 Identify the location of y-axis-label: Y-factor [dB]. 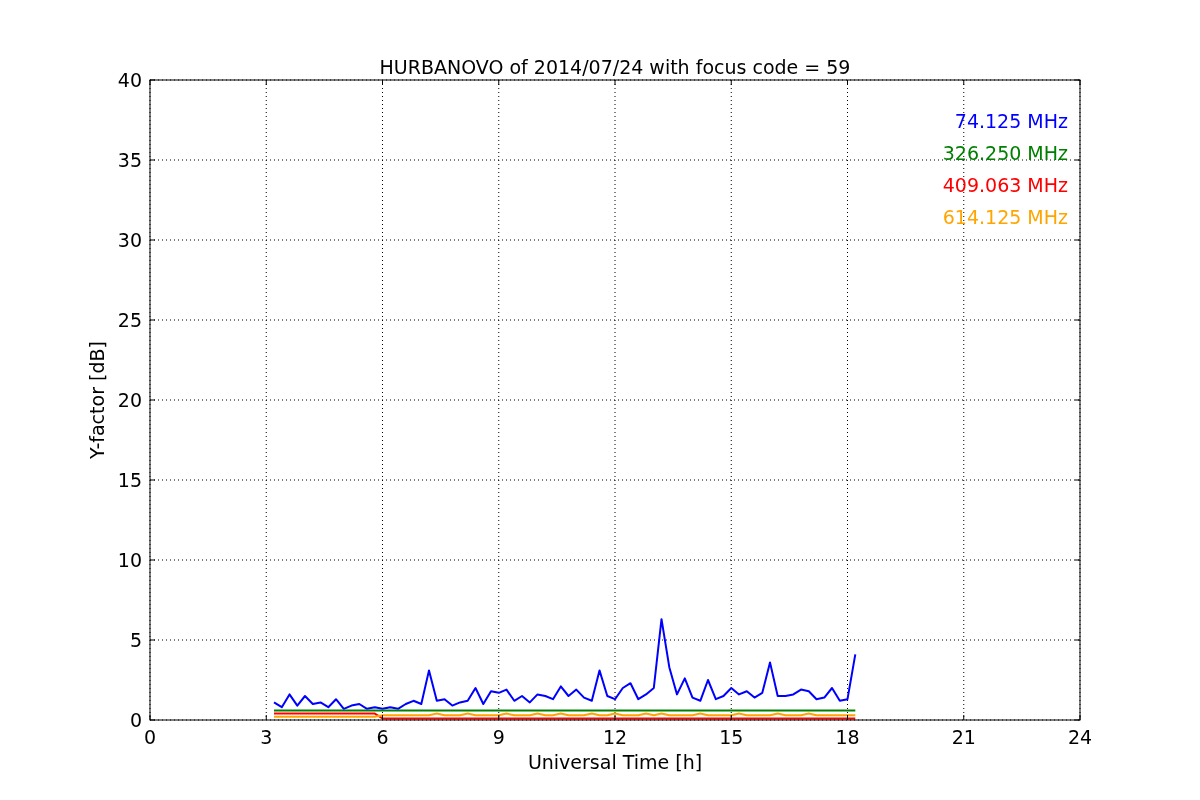
(97, 400).